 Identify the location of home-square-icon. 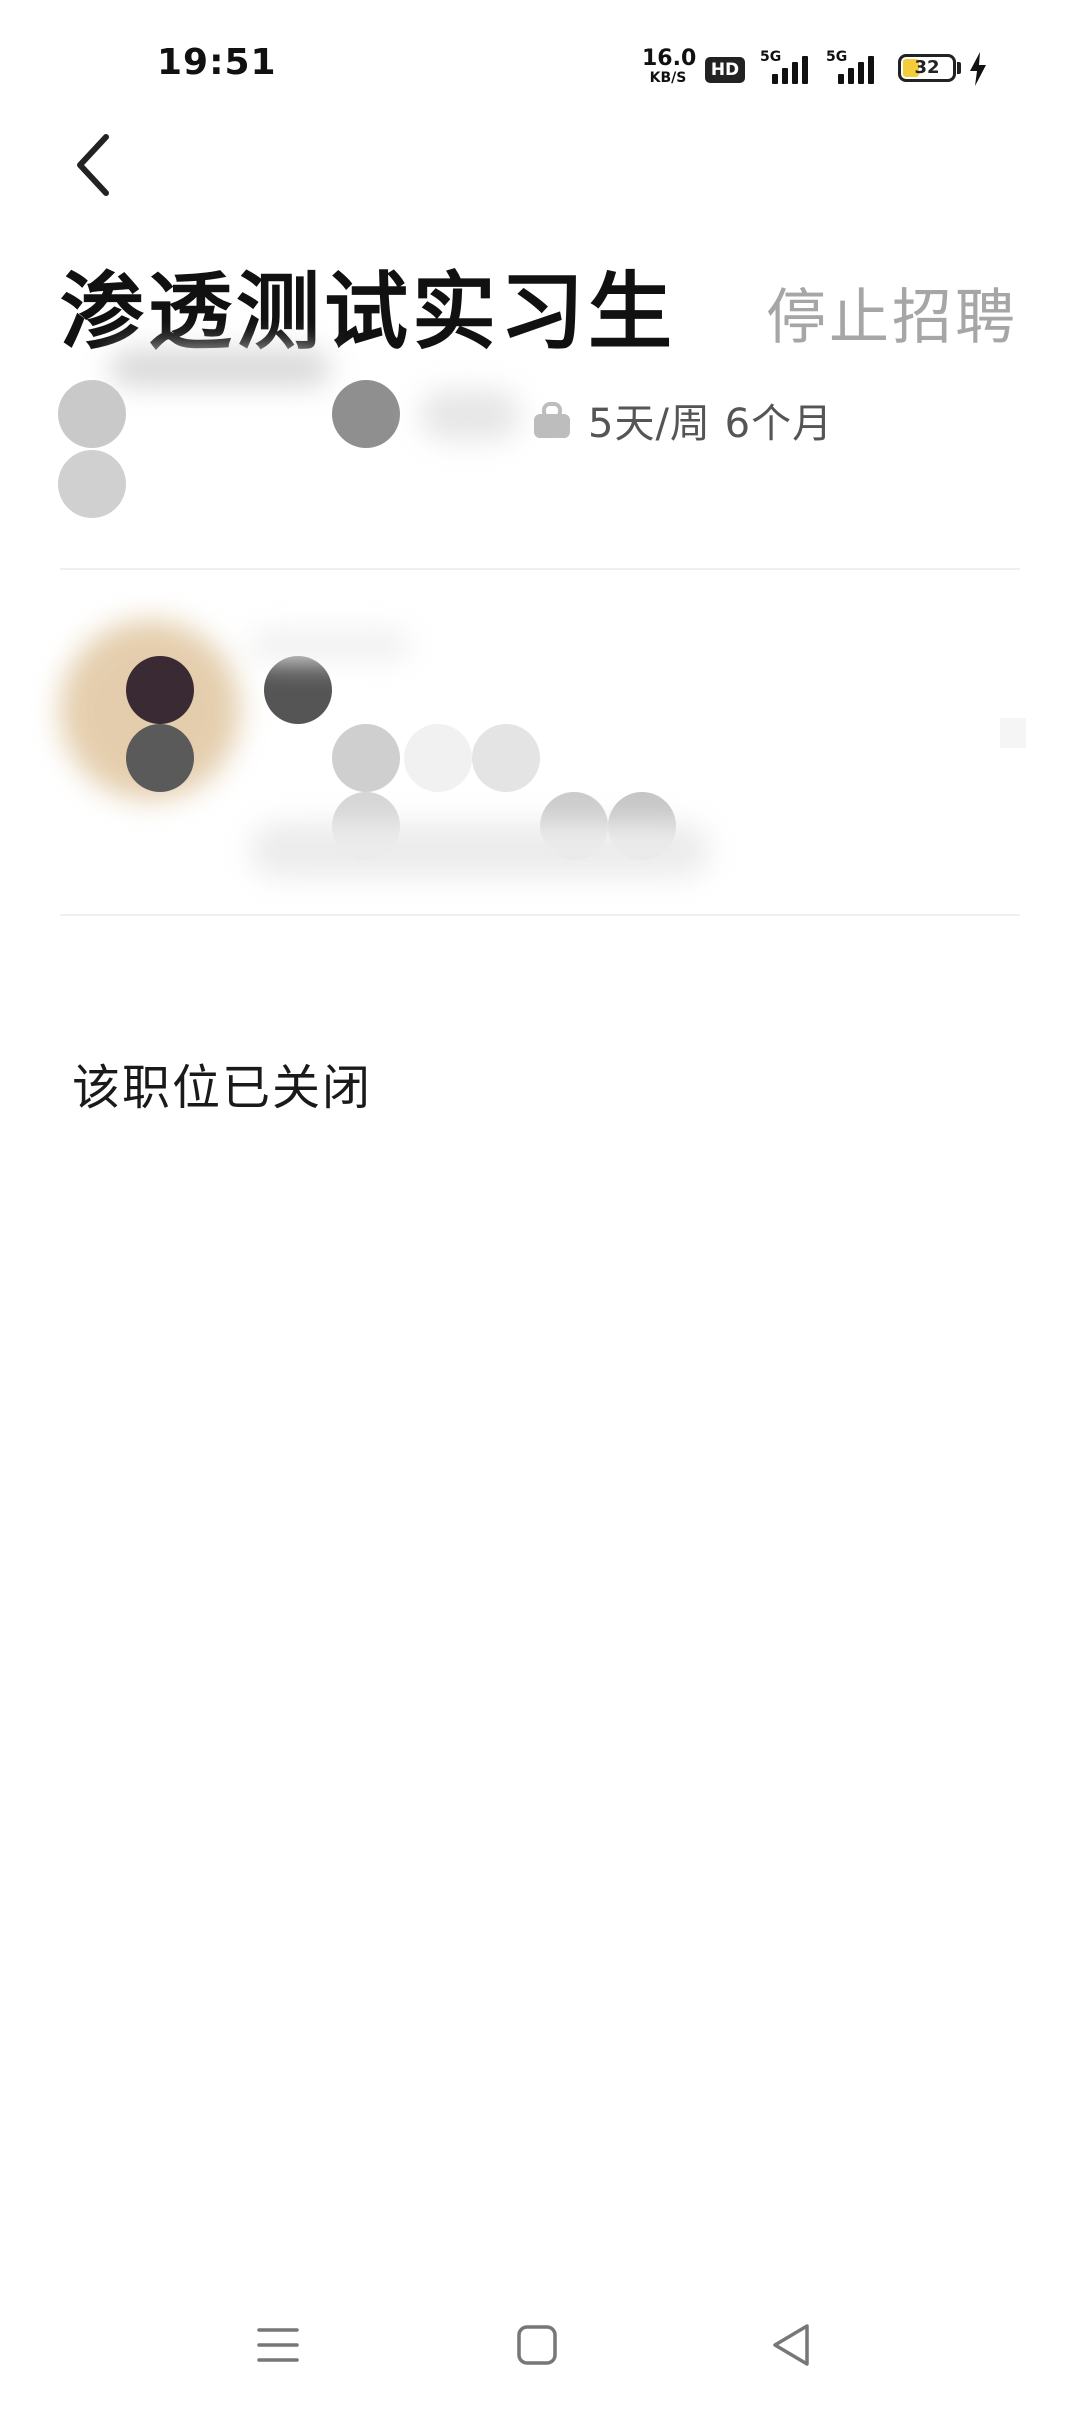
(537, 2345).